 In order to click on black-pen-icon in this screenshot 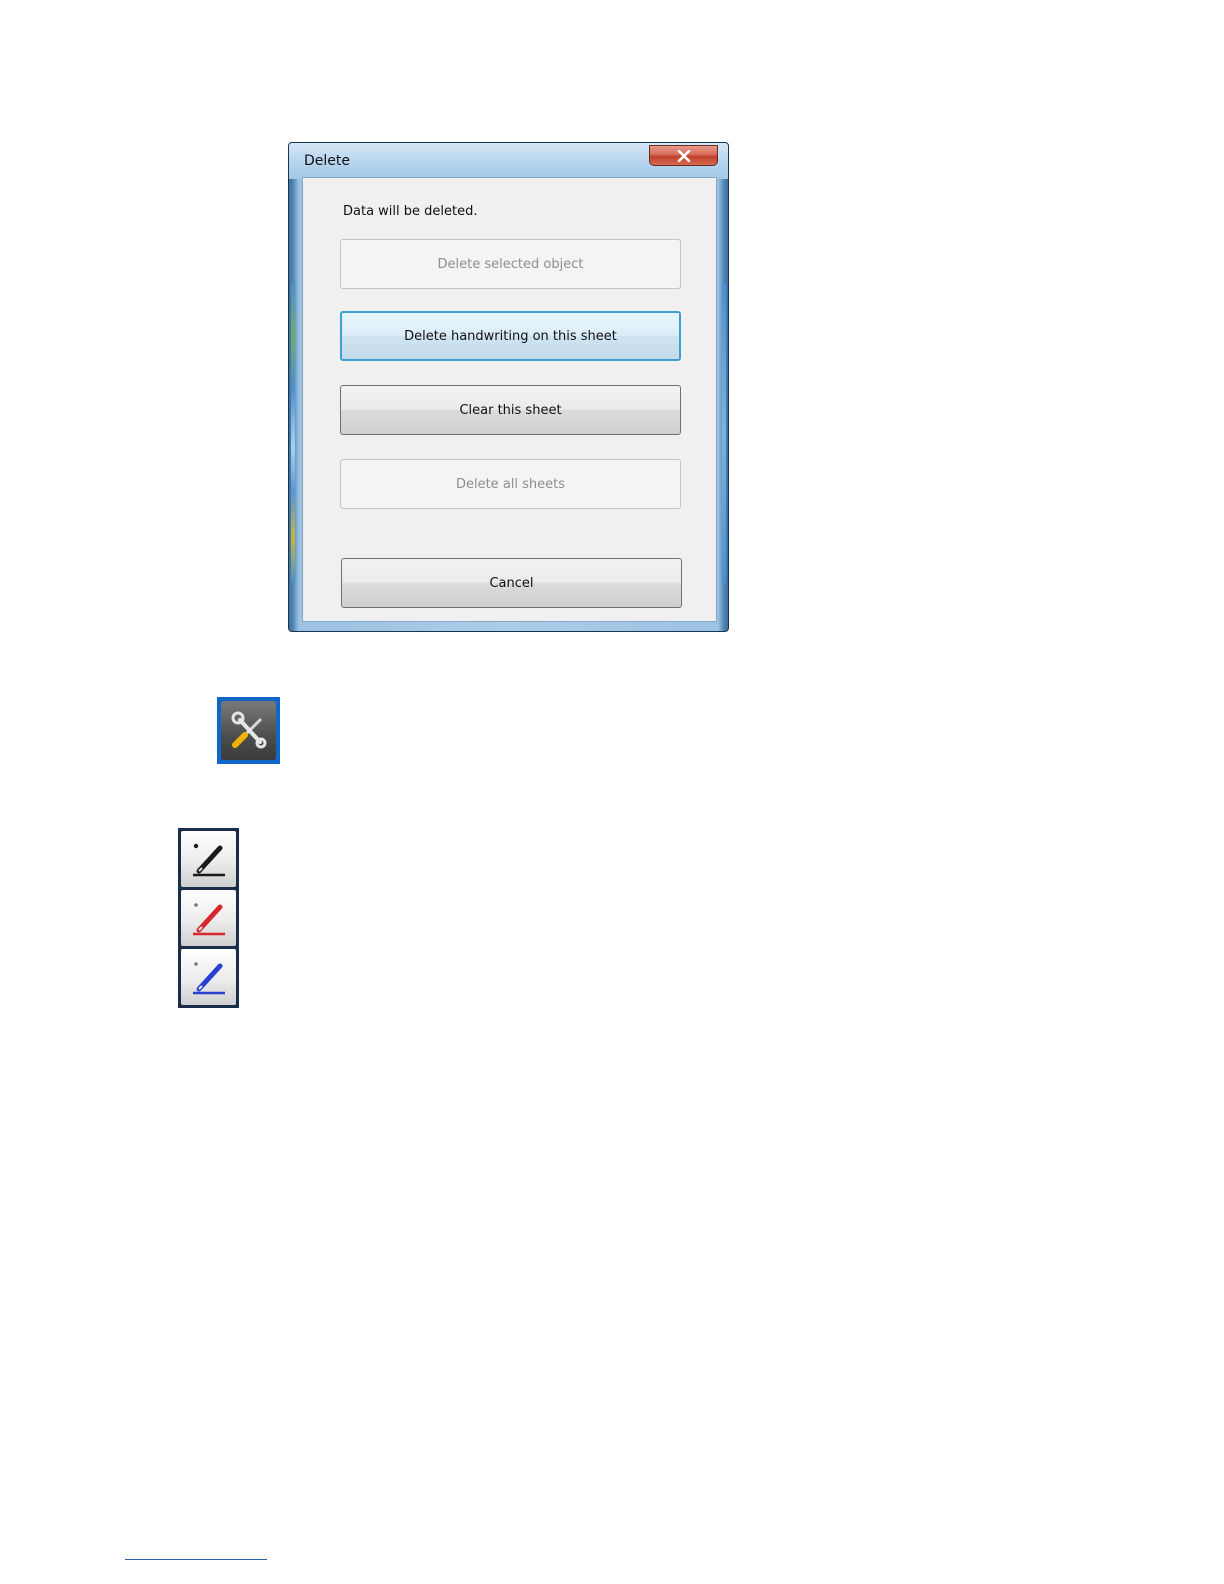, I will do `click(208, 860)`.